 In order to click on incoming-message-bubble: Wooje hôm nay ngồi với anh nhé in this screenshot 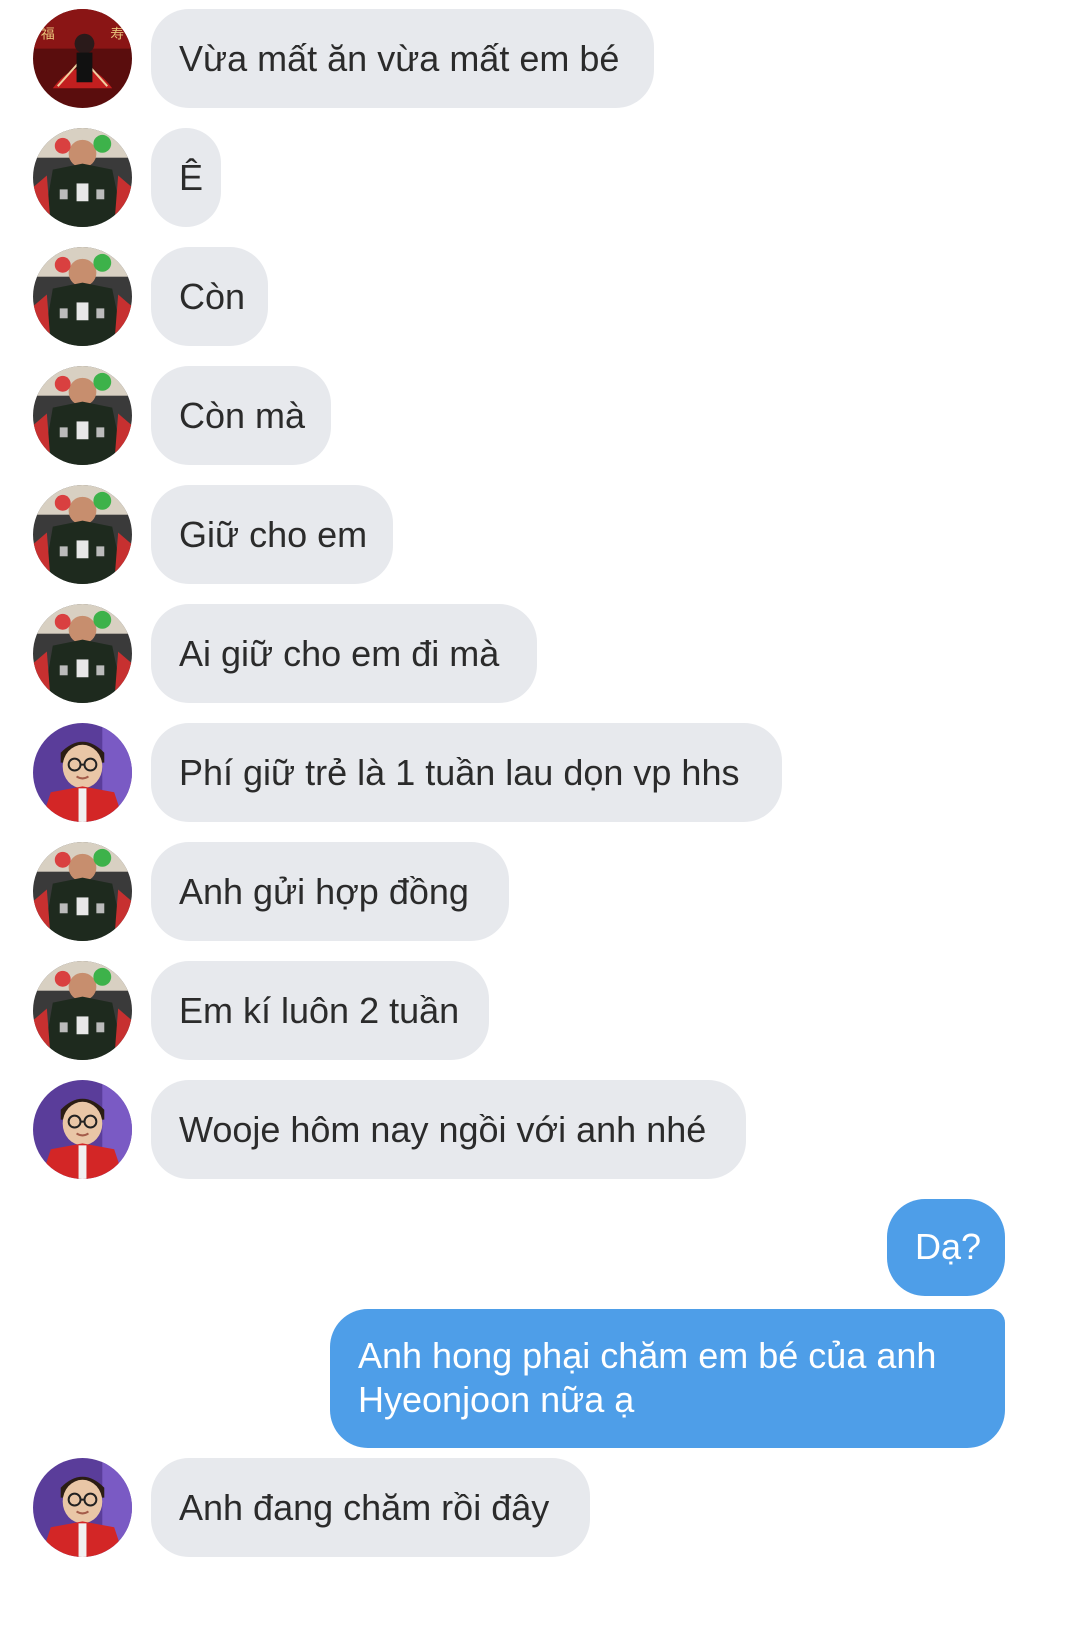, I will do `click(448, 1129)`.